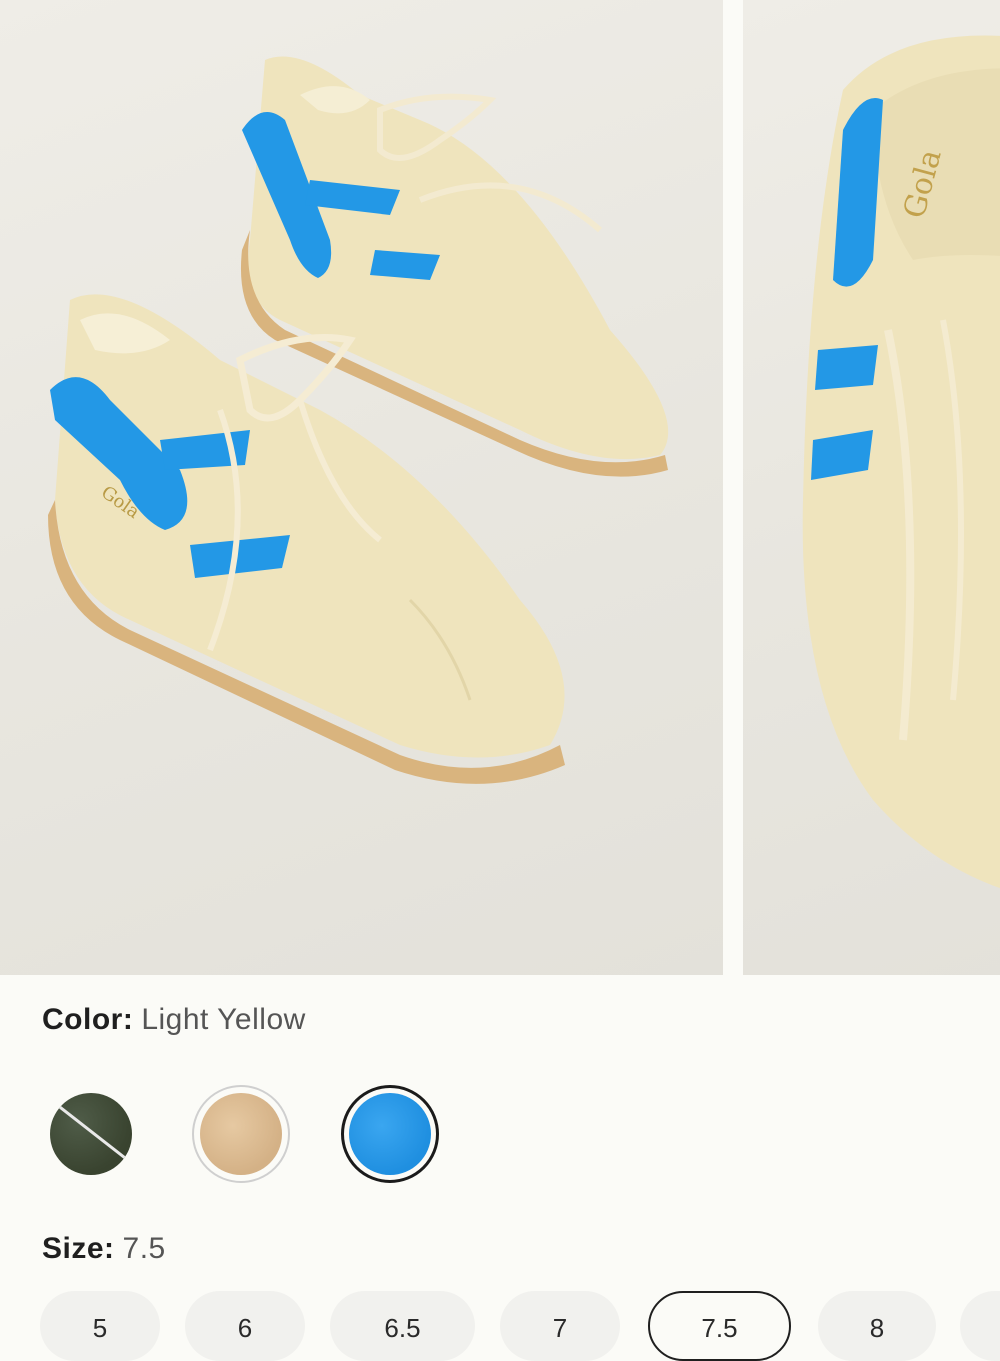  I want to click on swatch-blue, so click(390, 1134).